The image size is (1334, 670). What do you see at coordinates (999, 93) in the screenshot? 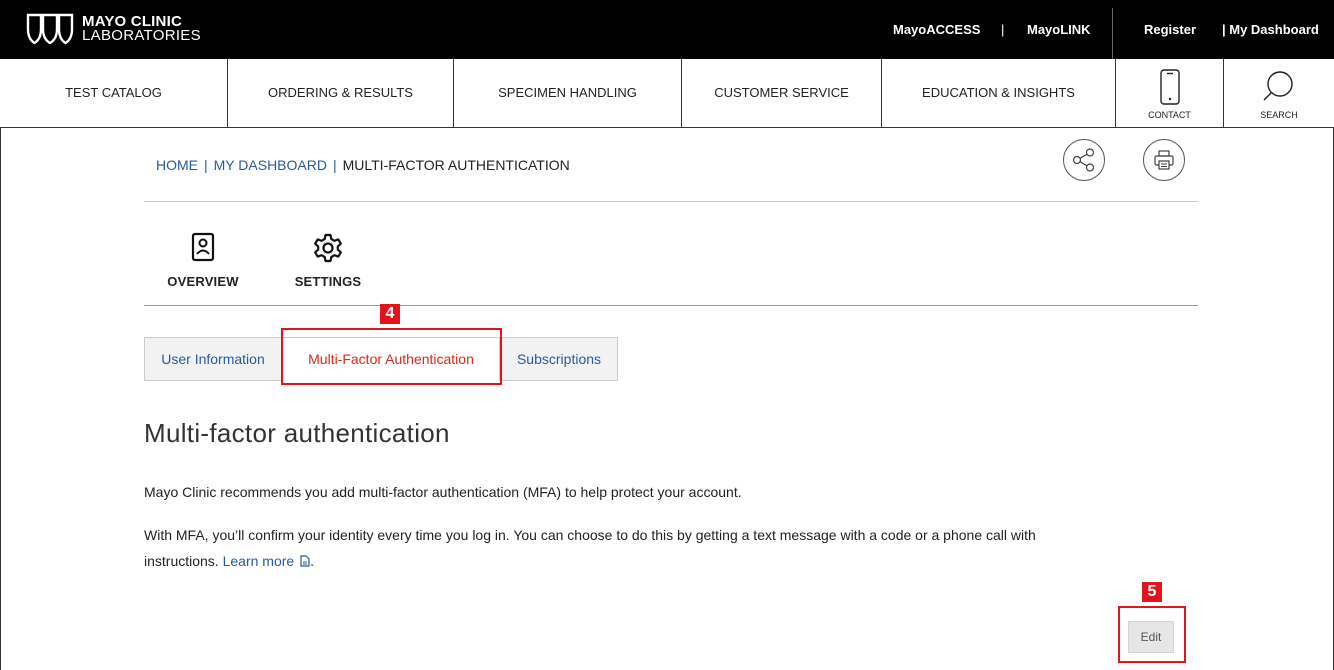
I see `nav-education-insights: EDUCATION & INSIGHTS` at bounding box center [999, 93].